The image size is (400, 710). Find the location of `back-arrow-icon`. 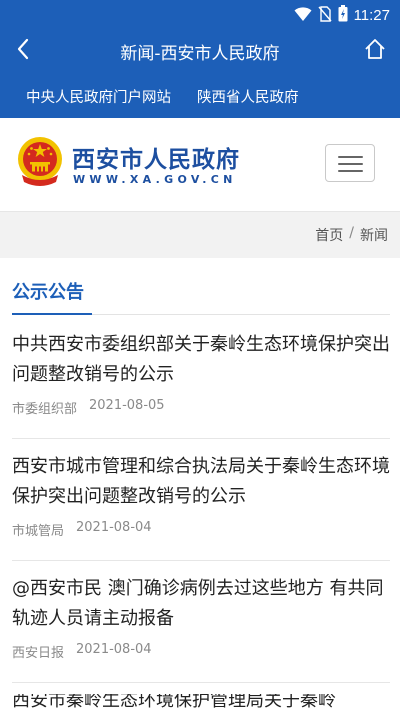

back-arrow-icon is located at coordinates (23, 51).